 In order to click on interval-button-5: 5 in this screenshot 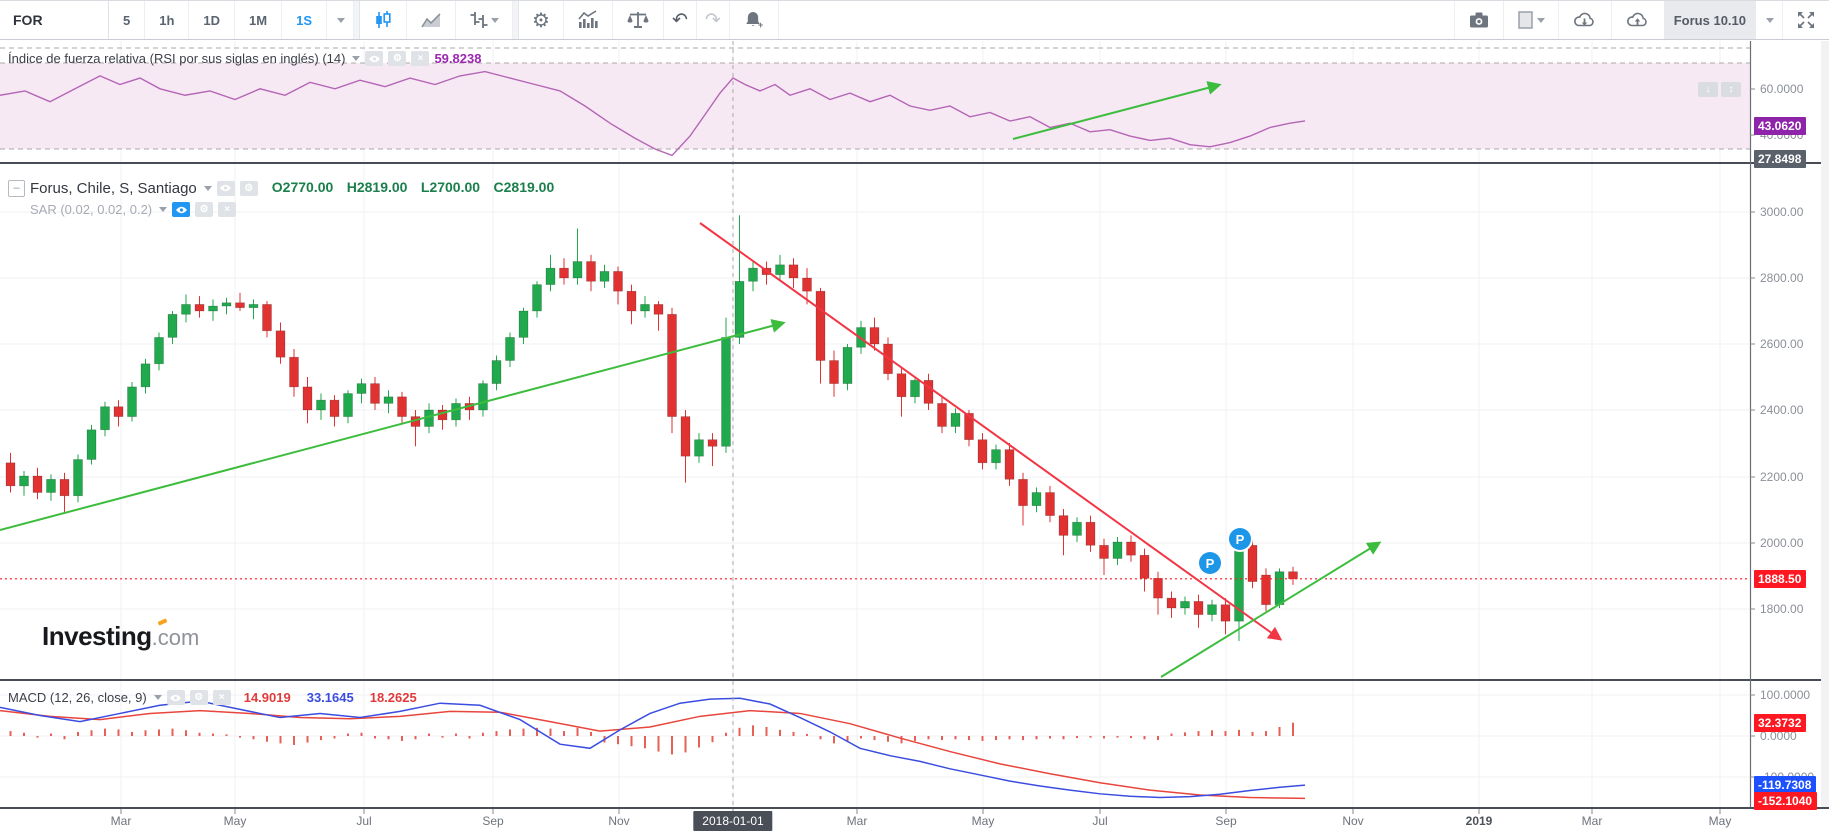, I will do `click(127, 20)`.